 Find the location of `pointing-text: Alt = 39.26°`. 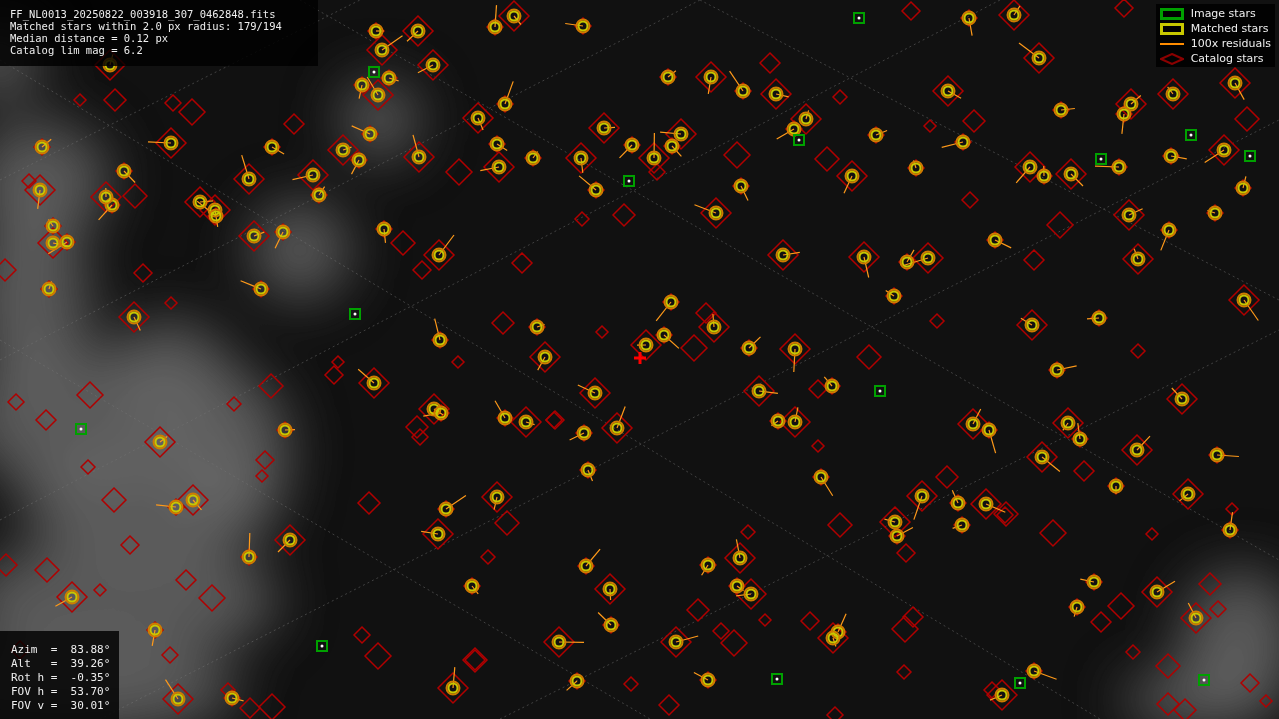

pointing-text: Alt = 39.26° is located at coordinates (61, 664).